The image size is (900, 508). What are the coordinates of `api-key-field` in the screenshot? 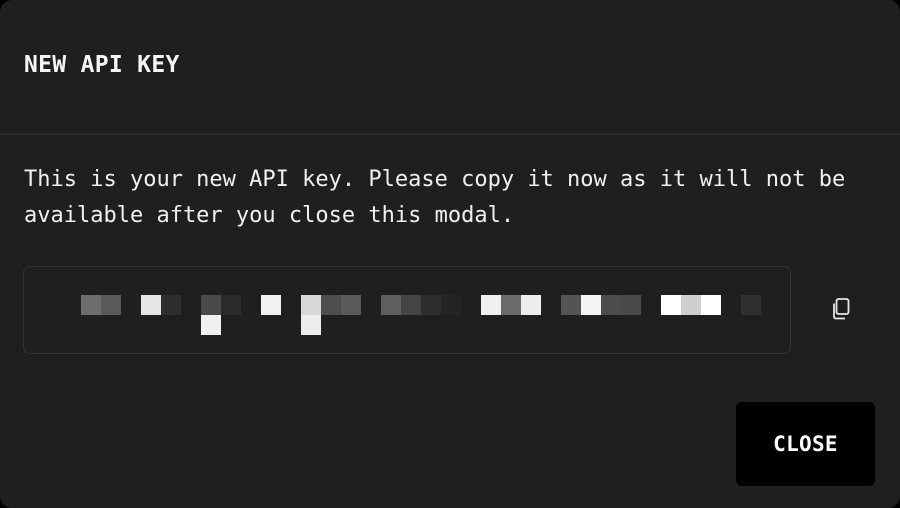 It's located at (407, 310).